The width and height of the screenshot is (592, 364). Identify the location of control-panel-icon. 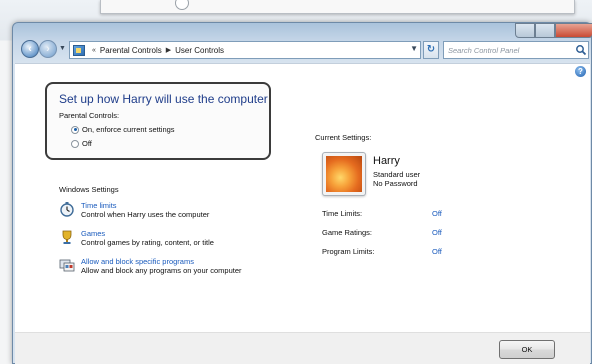
(79, 50).